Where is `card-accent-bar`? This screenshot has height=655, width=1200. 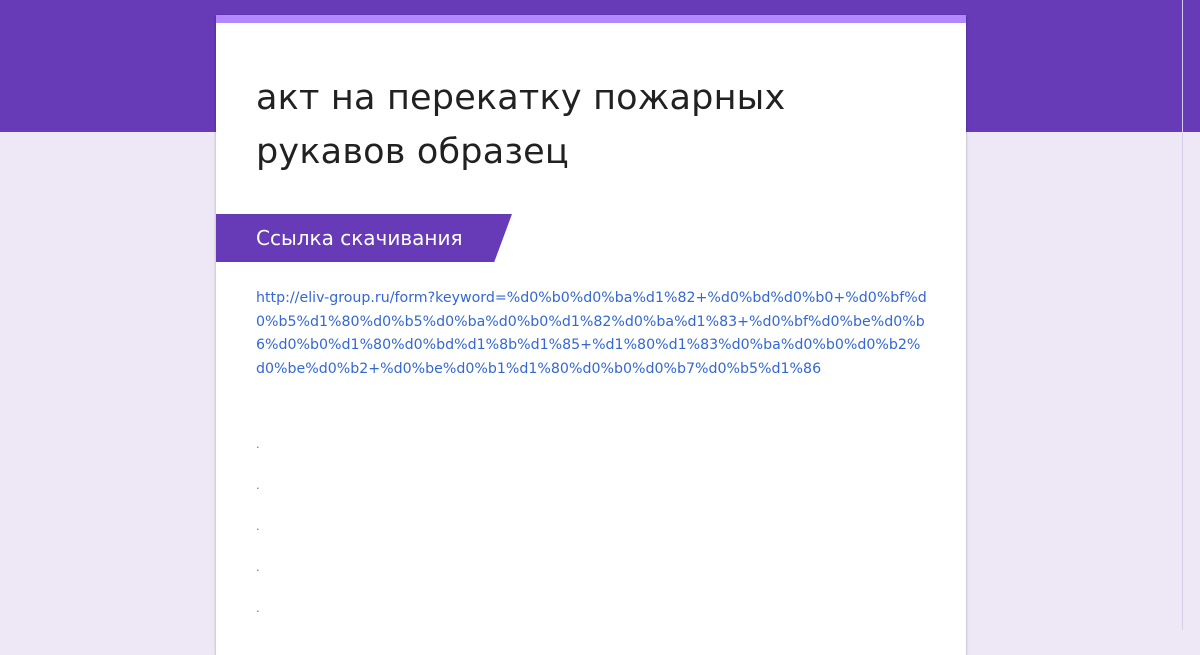
card-accent-bar is located at coordinates (591, 19).